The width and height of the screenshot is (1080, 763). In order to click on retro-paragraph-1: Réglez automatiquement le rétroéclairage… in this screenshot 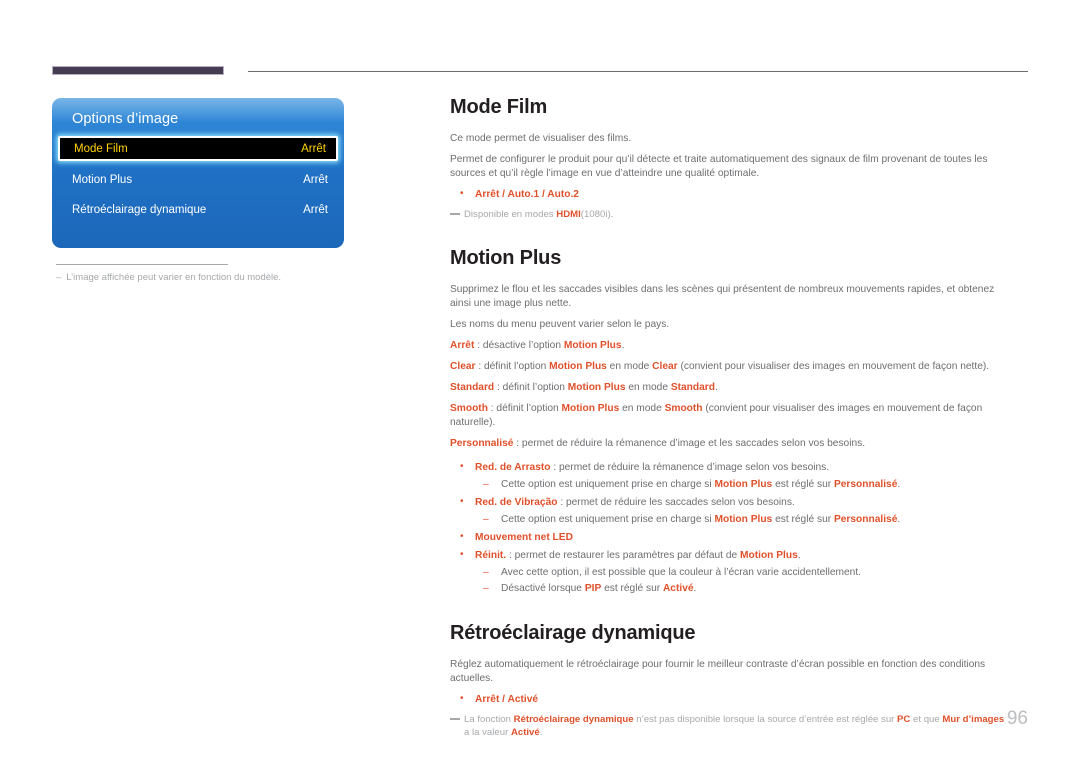, I will do `click(718, 671)`.